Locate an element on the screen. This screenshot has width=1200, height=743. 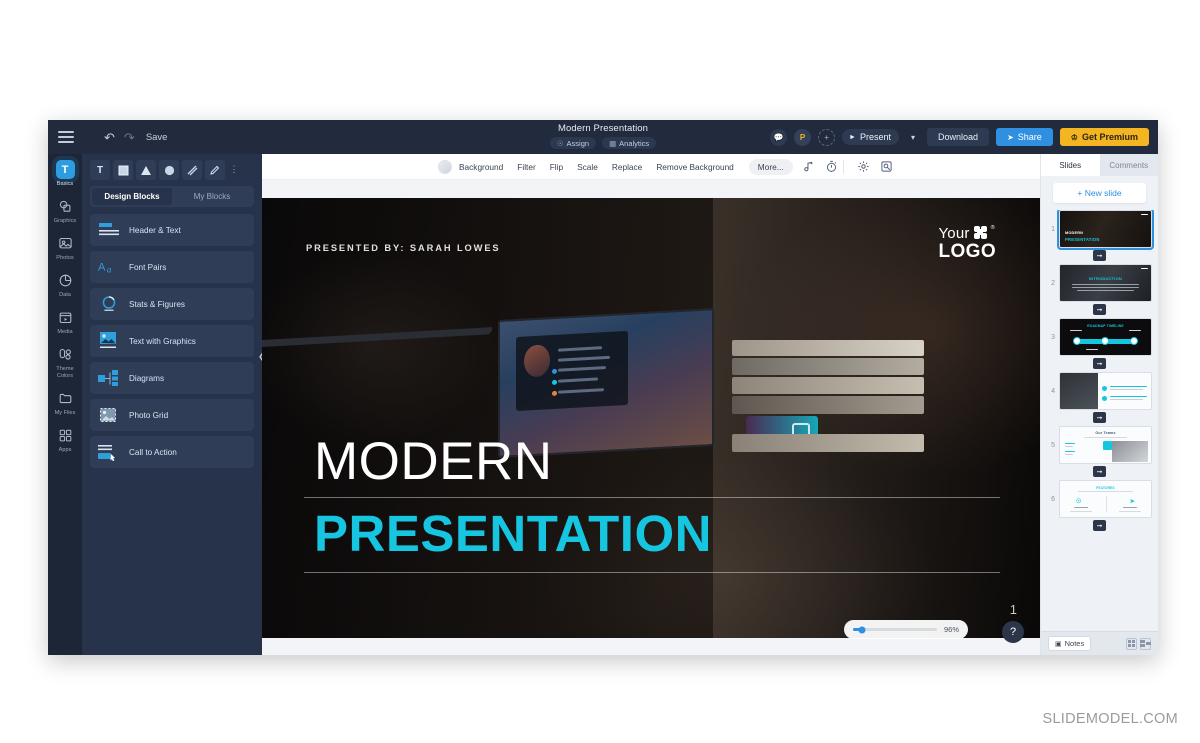
block-stats-figures: Stats & Figures is located at coordinates (172, 304).